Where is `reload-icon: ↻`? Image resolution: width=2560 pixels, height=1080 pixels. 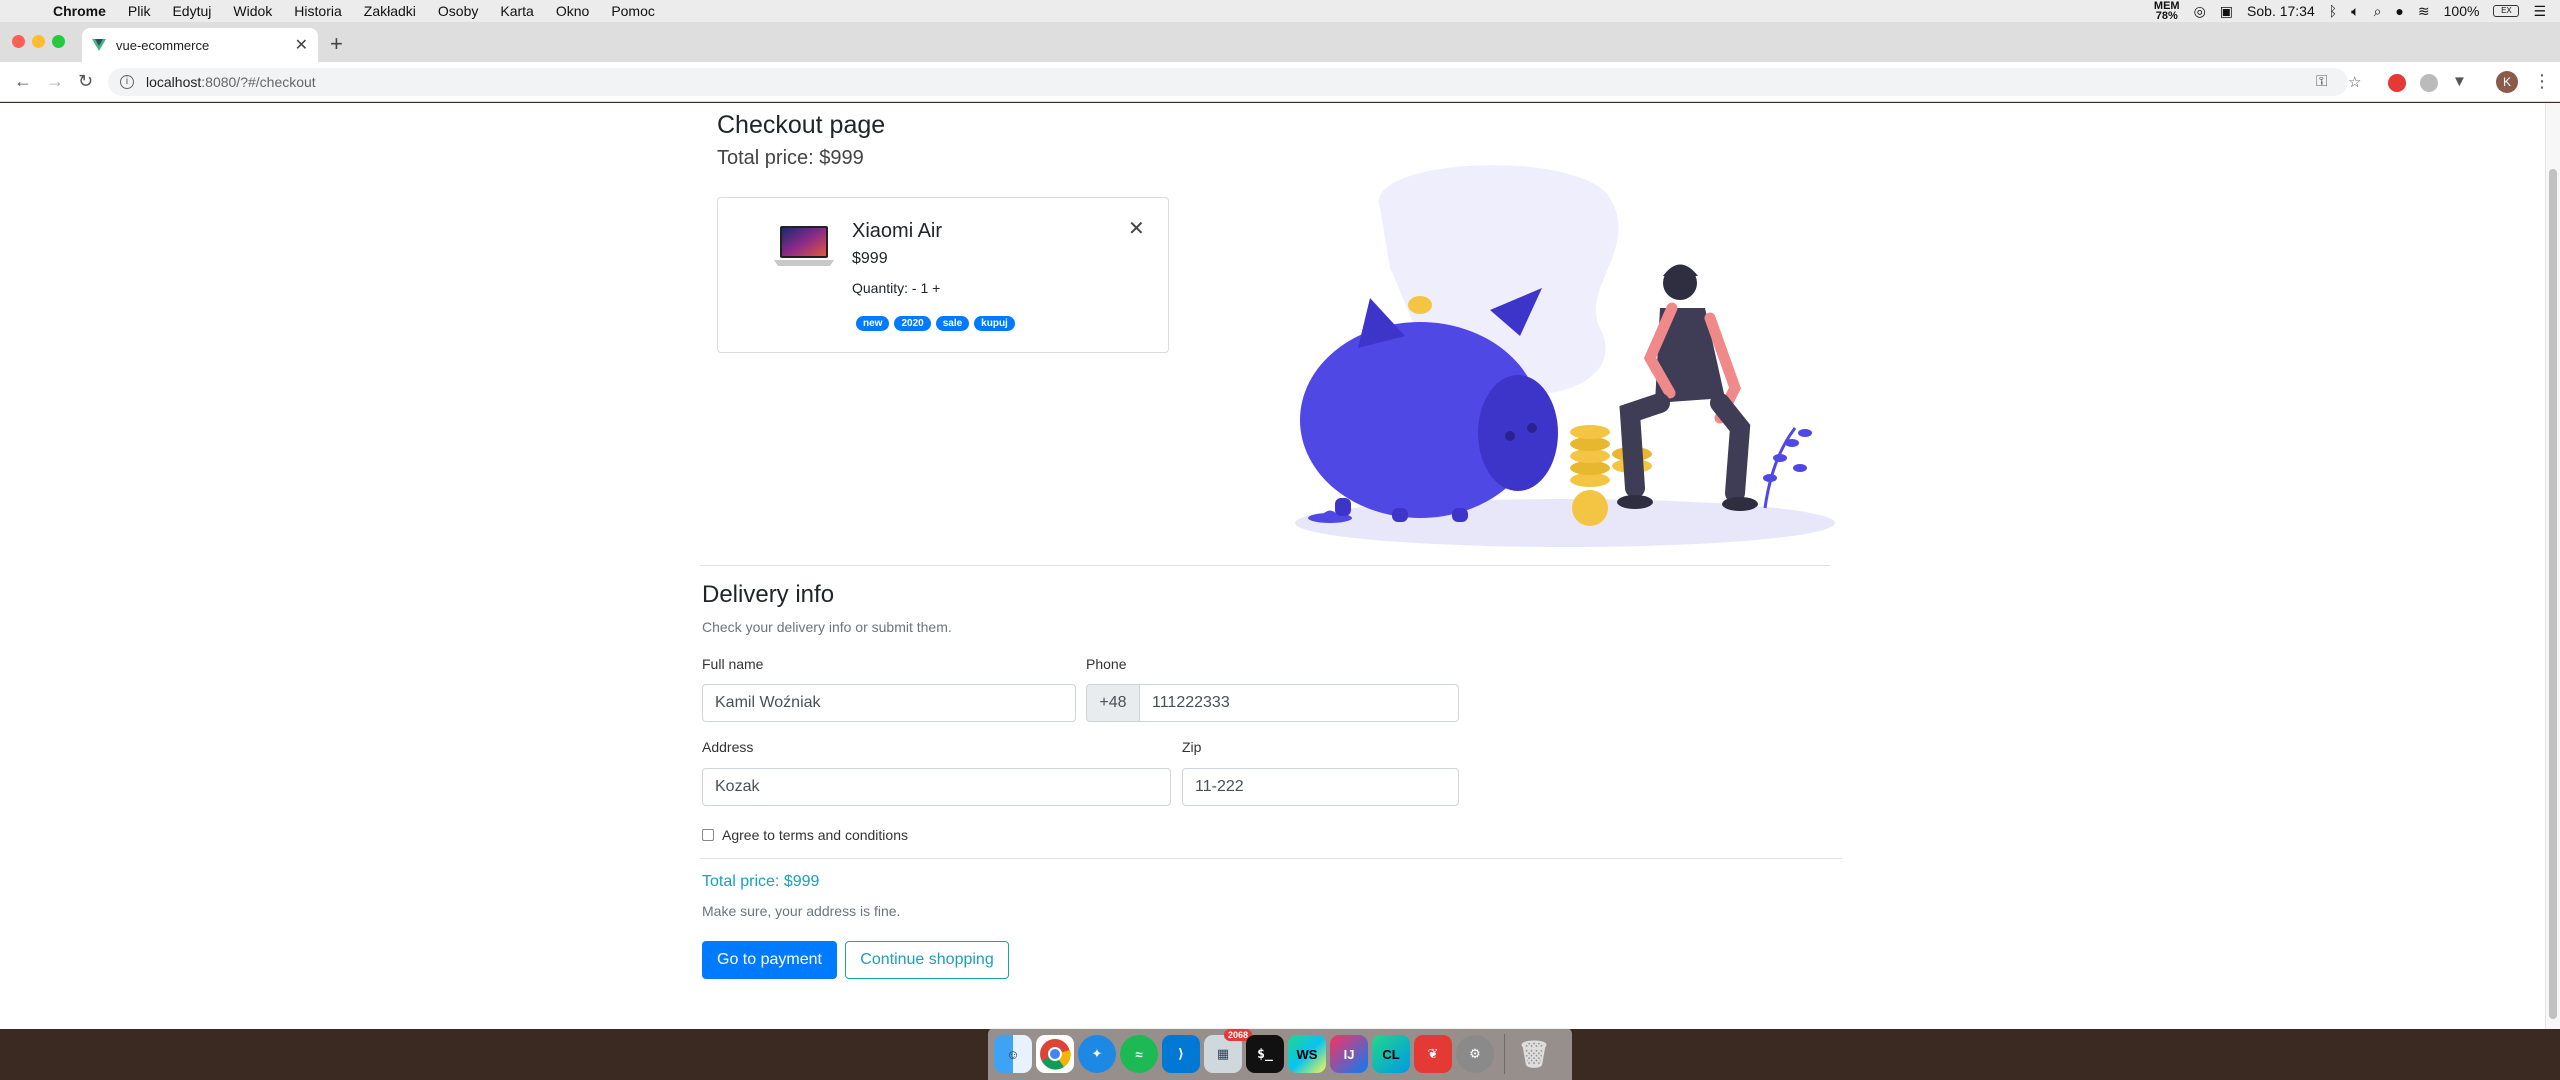 reload-icon: ↻ is located at coordinates (85, 81).